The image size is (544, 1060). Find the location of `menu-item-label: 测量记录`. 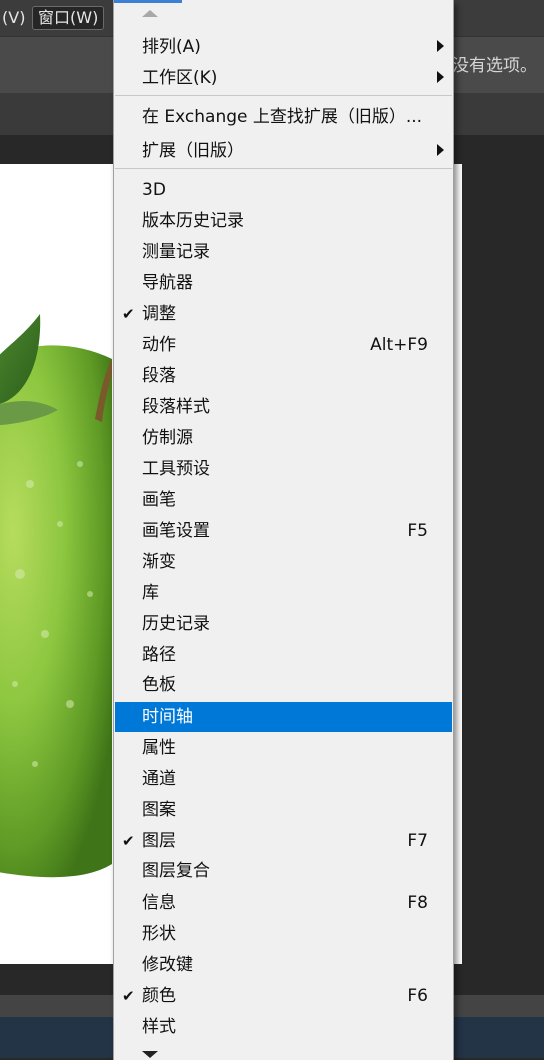

menu-item-label: 测量记录 is located at coordinates (176, 252).